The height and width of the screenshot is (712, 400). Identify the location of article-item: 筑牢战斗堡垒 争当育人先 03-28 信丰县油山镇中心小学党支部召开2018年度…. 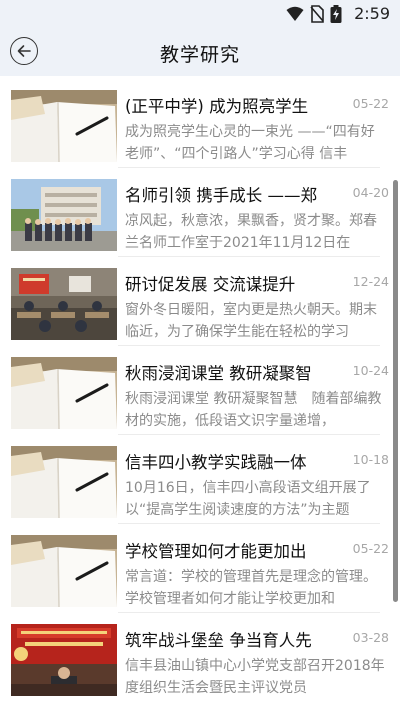
(196, 654).